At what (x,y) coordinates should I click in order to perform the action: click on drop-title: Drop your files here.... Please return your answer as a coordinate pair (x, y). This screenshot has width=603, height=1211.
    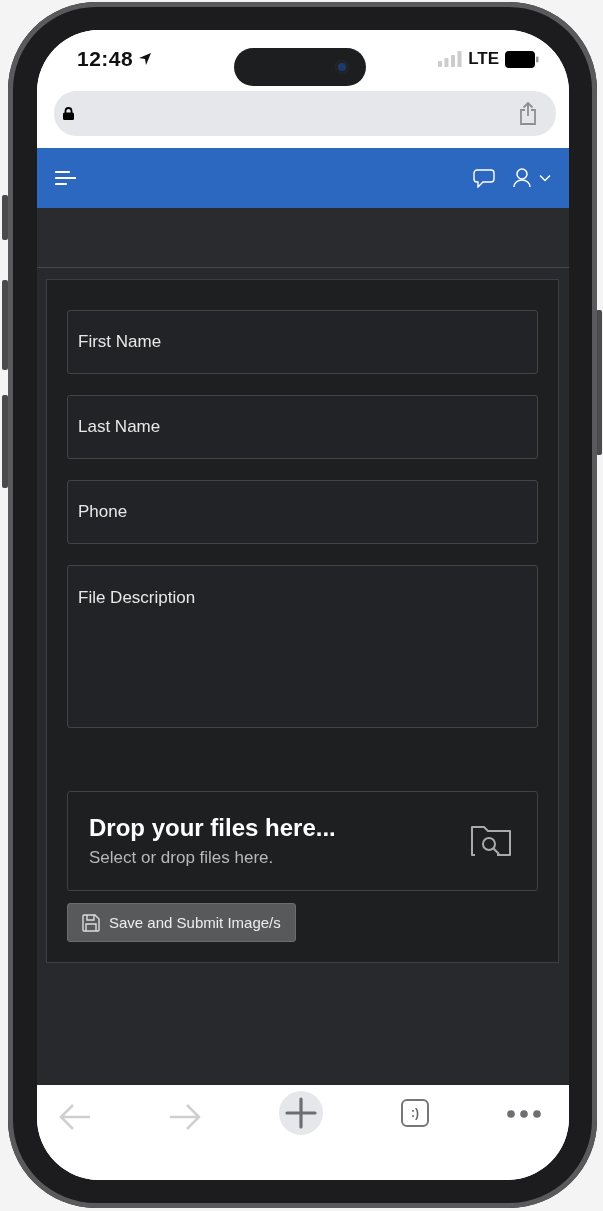
    Looking at the image, I should click on (213, 828).